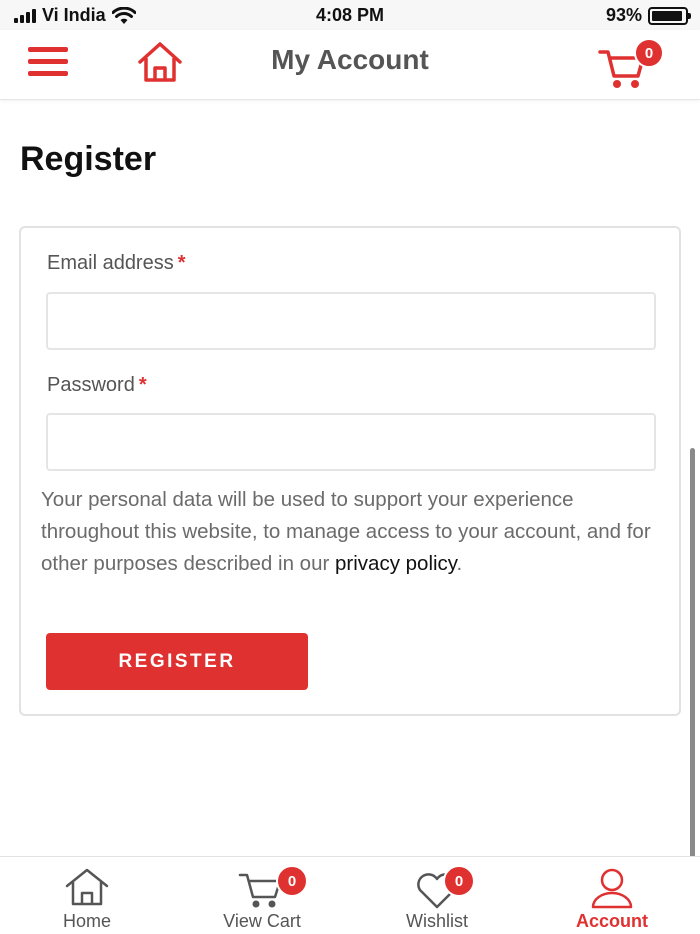  Describe the element at coordinates (88, 159) in the screenshot. I see `page-title: Register` at that location.